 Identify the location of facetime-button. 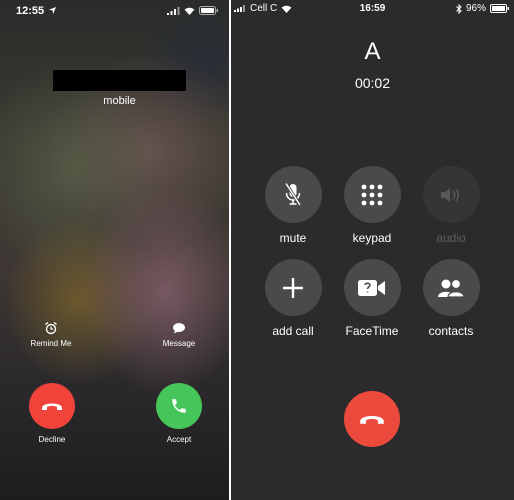
(372, 287).